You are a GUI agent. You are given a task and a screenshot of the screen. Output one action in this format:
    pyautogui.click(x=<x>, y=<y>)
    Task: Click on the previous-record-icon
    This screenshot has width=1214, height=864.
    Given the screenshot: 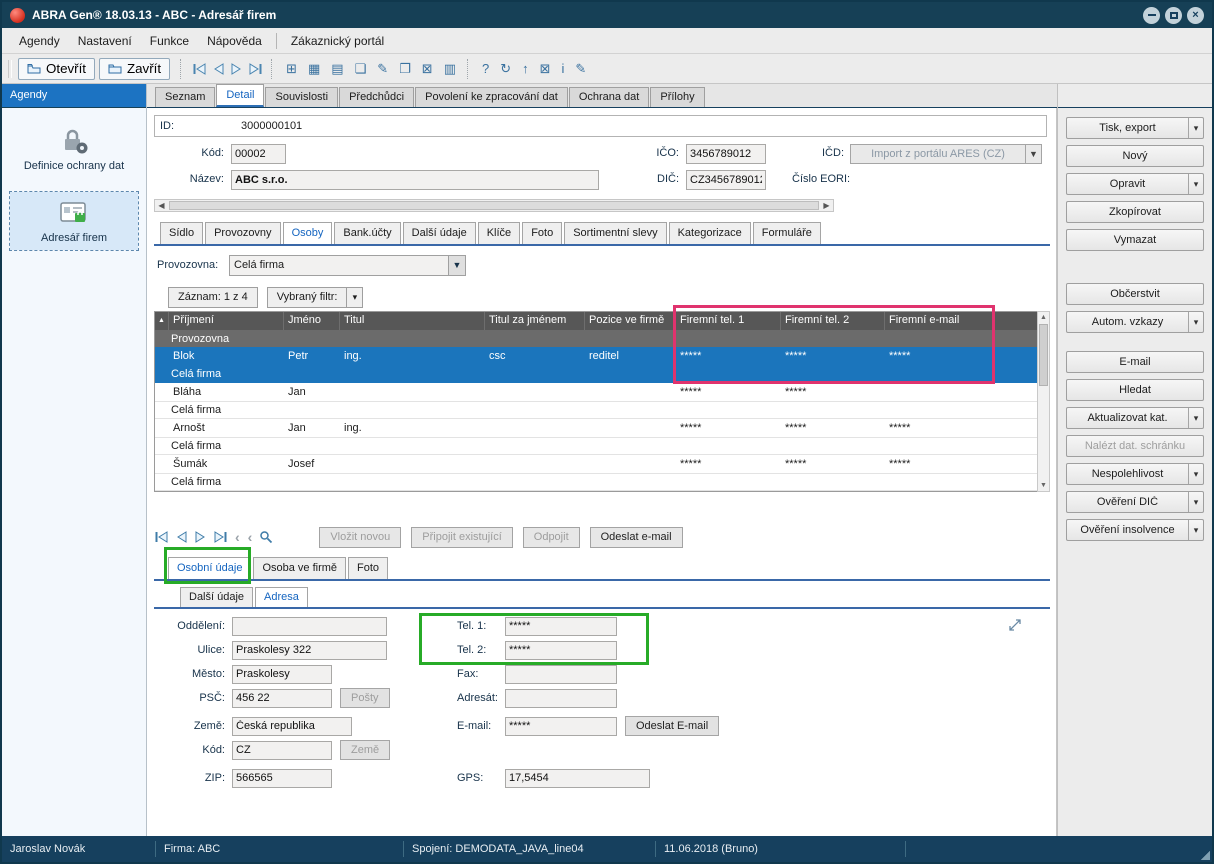 What is the action you would take?
    pyautogui.click(x=218, y=68)
    